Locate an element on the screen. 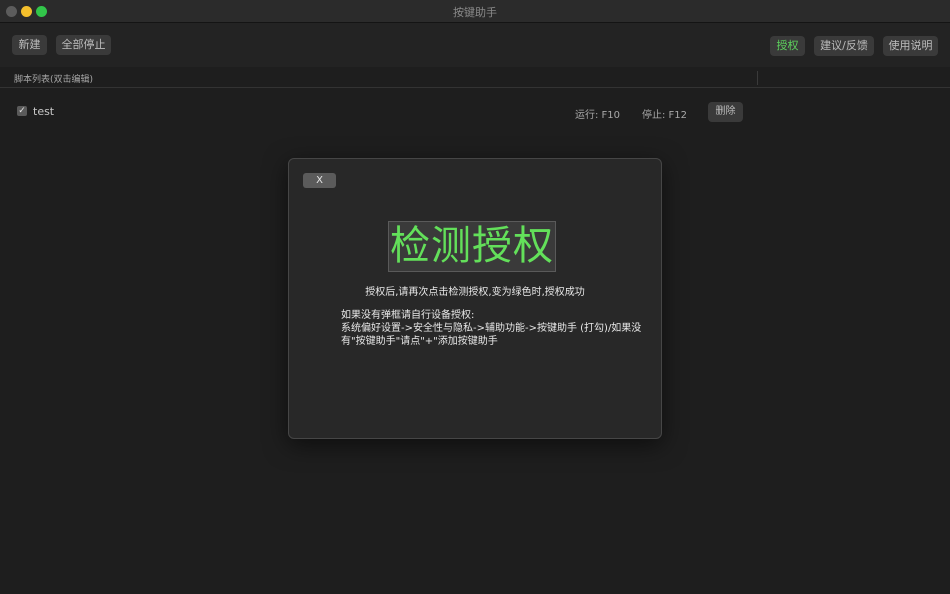 Image resolution: width=950 pixels, height=594 pixels. script-enabled-checkbox: ✓ is located at coordinates (22, 111).